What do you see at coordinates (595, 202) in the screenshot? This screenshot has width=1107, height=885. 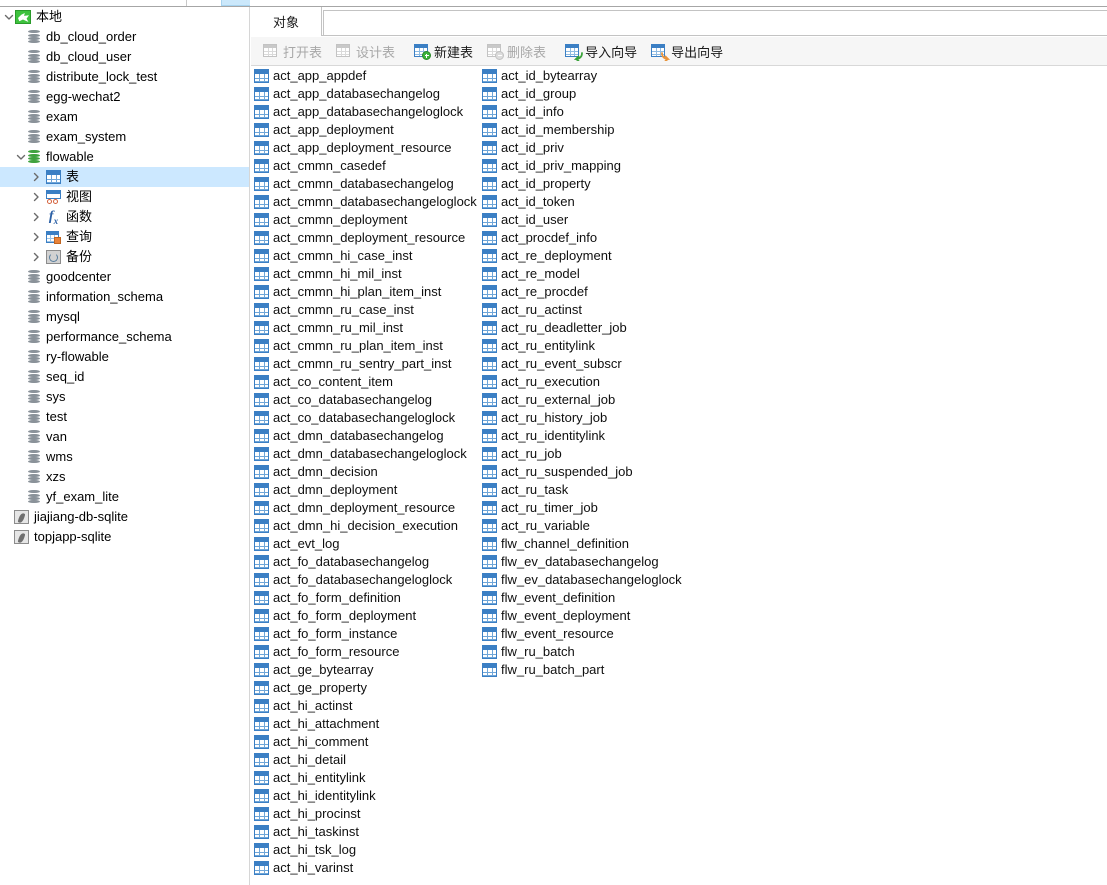 I see `table-list-item: act_id_token` at bounding box center [595, 202].